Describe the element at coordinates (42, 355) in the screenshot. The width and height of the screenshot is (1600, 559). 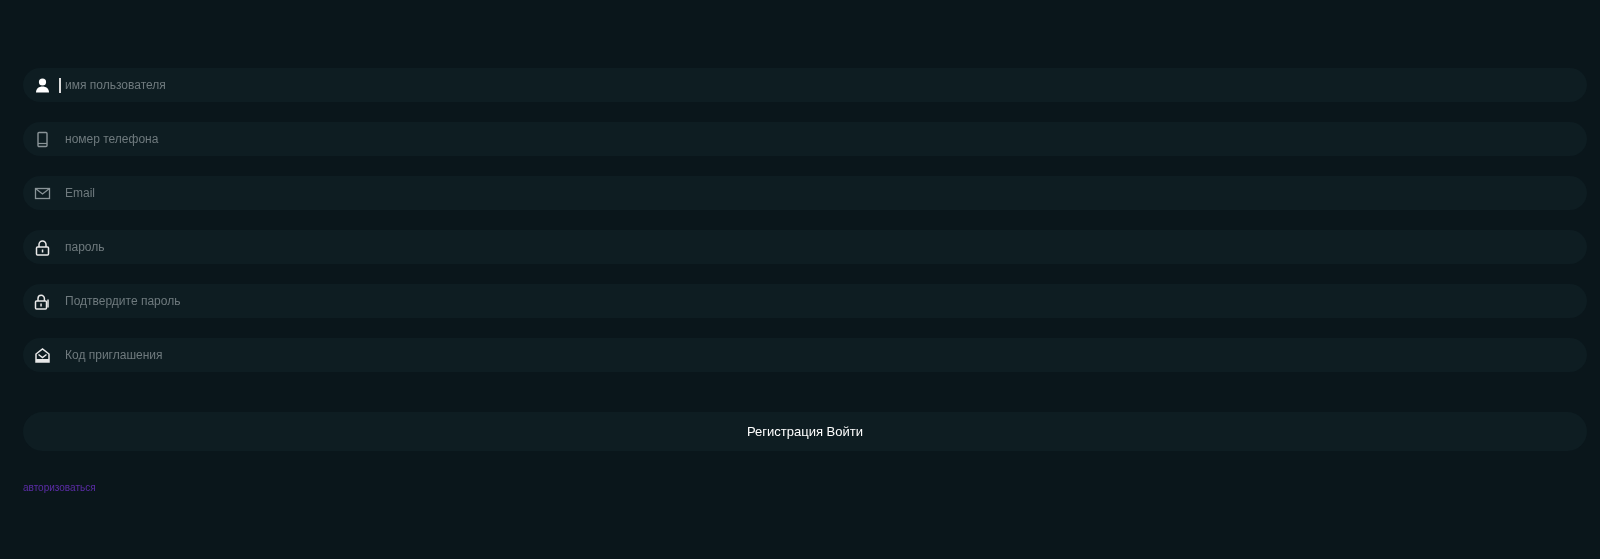
I see `envelope-icon` at that location.